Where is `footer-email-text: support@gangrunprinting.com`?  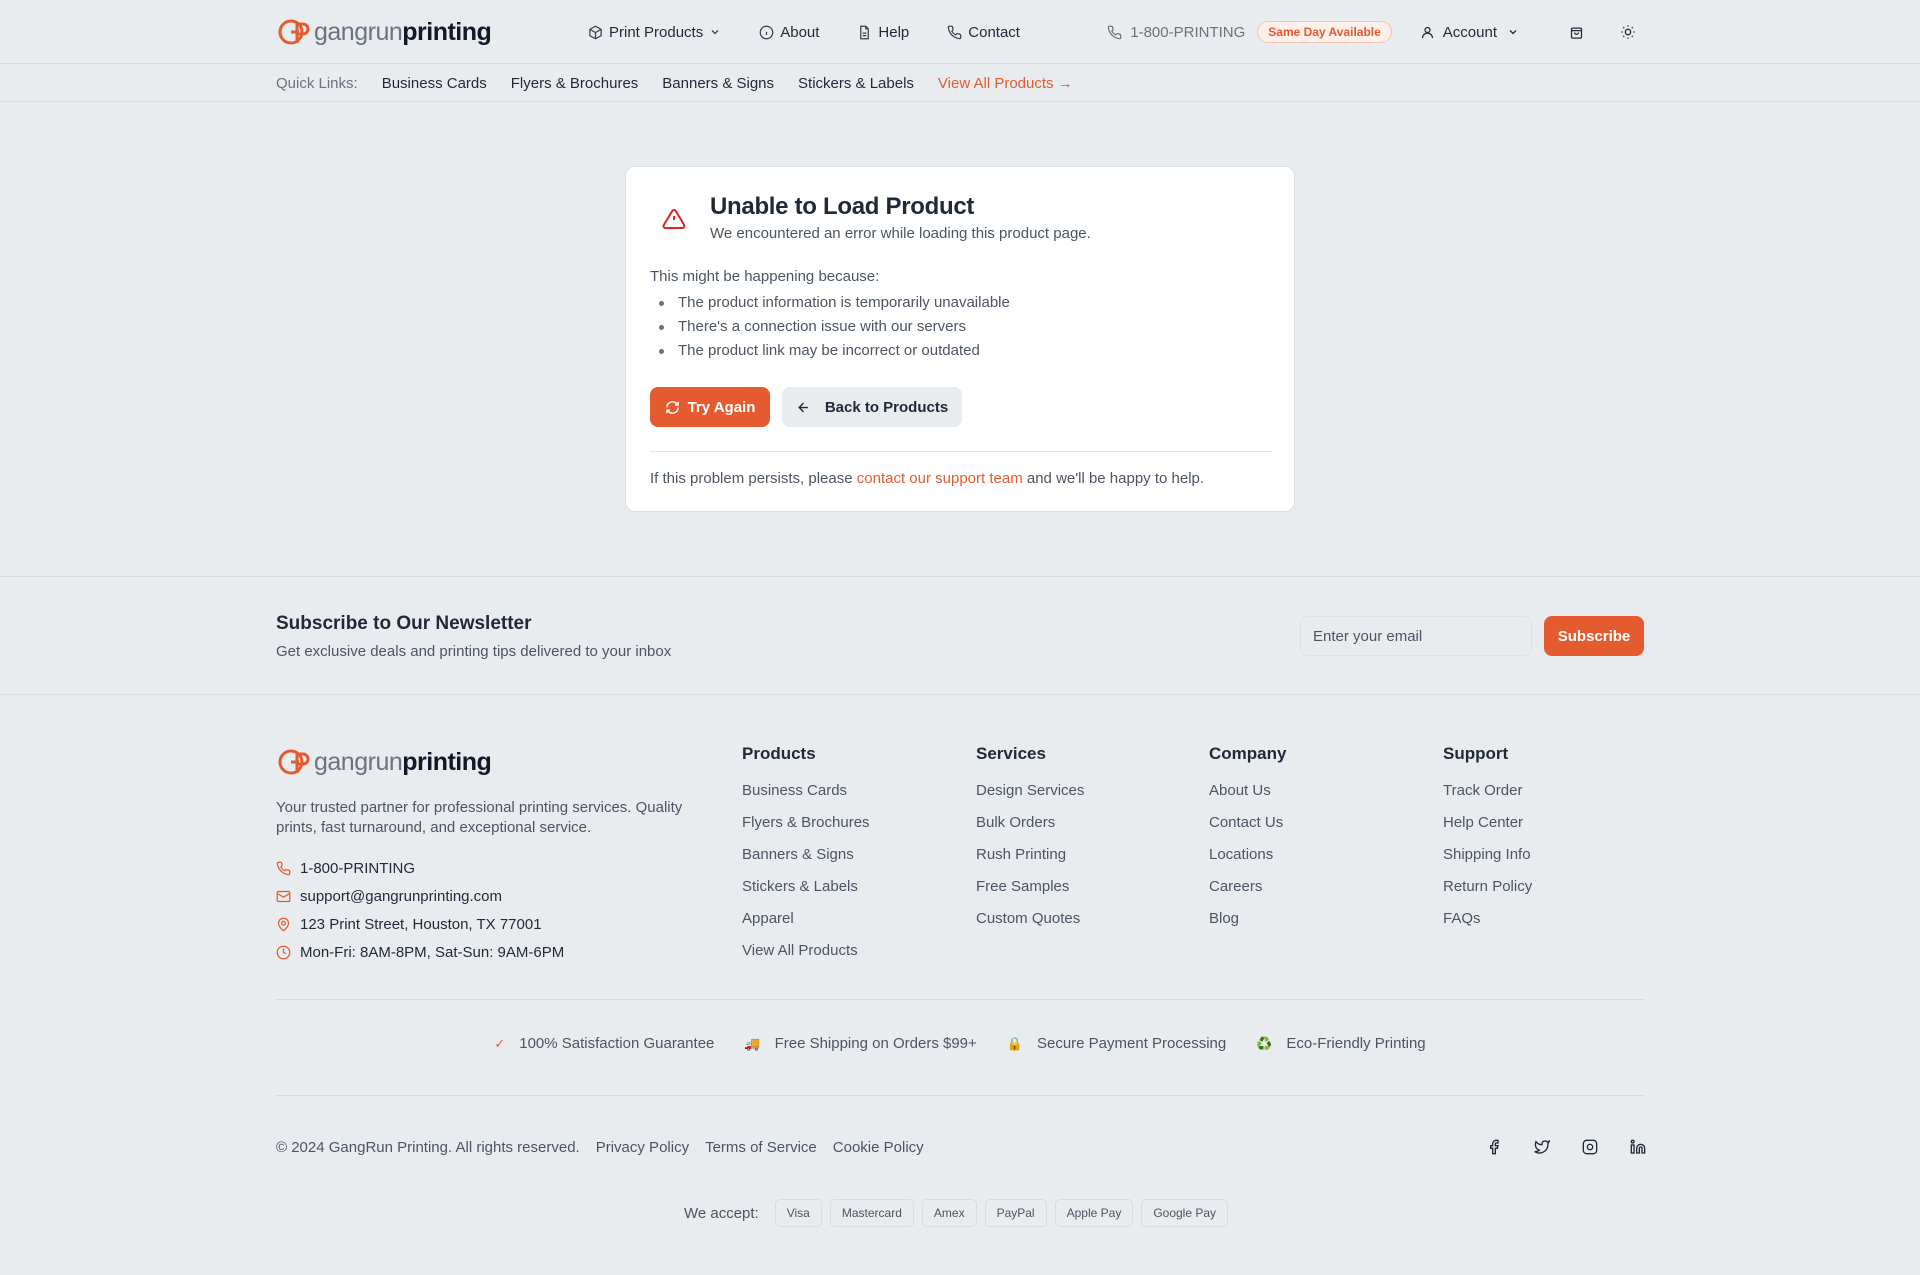
footer-email-text: support@gangrunprinting.com is located at coordinates (401, 896).